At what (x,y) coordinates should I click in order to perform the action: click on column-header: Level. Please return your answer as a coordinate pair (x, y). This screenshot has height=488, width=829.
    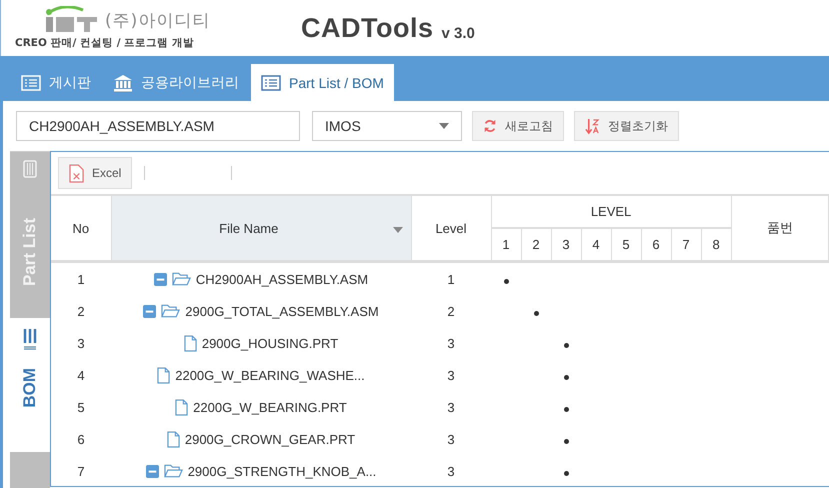
    Looking at the image, I should click on (451, 228).